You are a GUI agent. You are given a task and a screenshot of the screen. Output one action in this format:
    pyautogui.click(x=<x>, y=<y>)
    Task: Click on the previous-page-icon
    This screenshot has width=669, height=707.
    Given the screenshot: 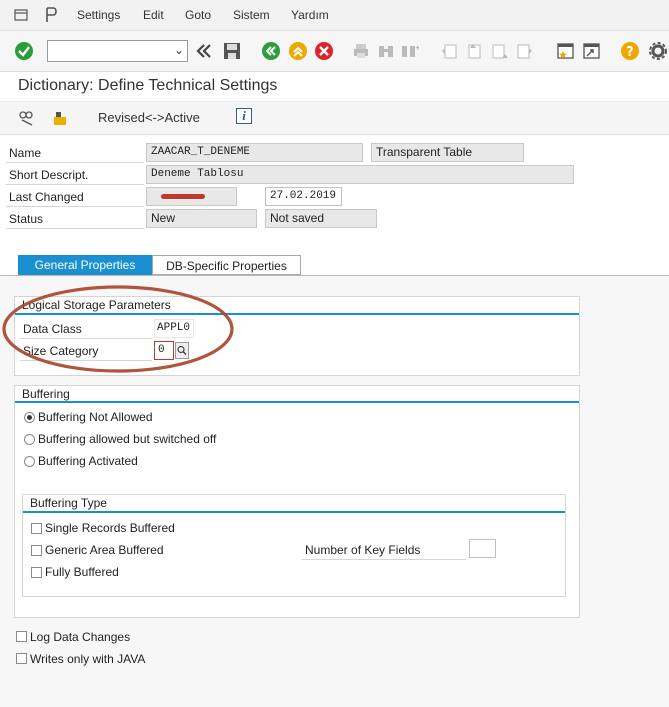 What is the action you would take?
    pyautogui.click(x=474, y=52)
    